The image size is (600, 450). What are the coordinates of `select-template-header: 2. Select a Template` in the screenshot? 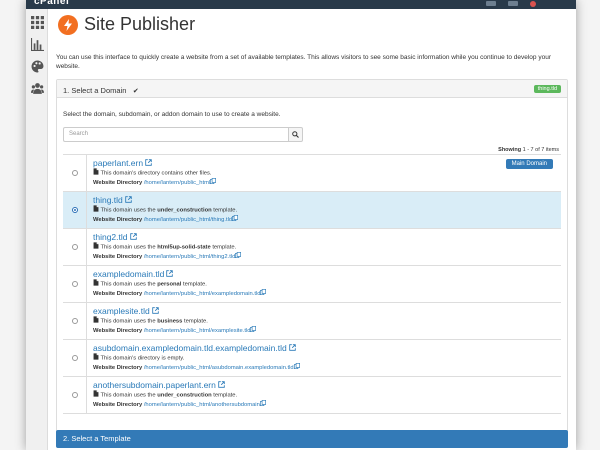 It's located at (312, 439).